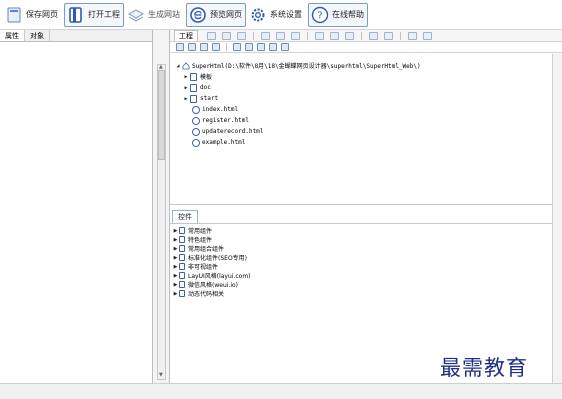 The height and width of the screenshot is (399, 562). Describe the element at coordinates (180, 47) in the screenshot. I see `home-icon` at that location.